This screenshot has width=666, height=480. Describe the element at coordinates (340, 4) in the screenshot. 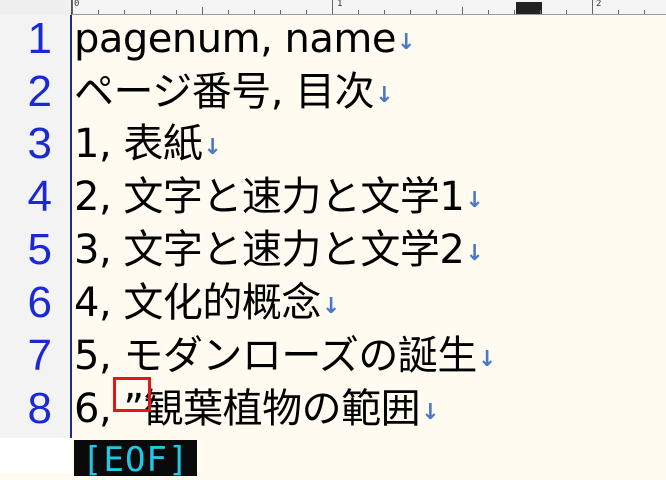

I see `ruler-label-1: 1` at that location.